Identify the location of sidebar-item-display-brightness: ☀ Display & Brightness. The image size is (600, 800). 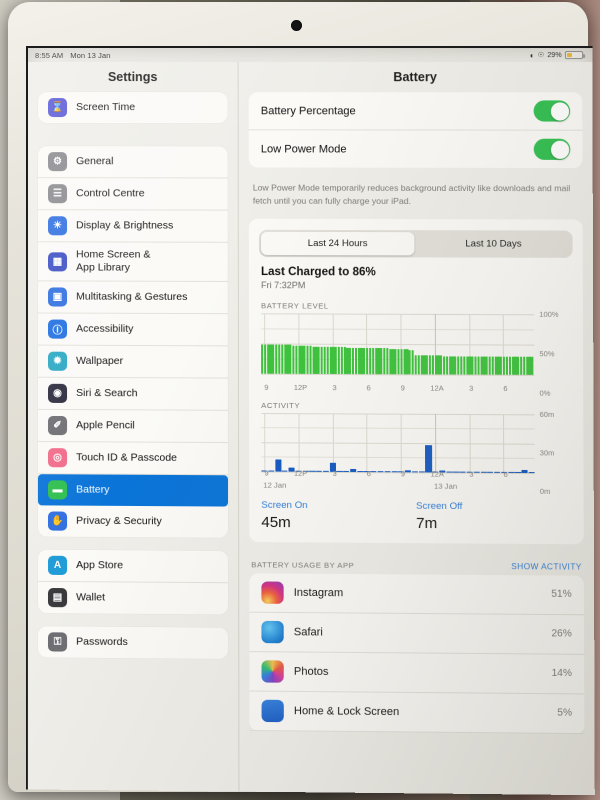
(132, 226).